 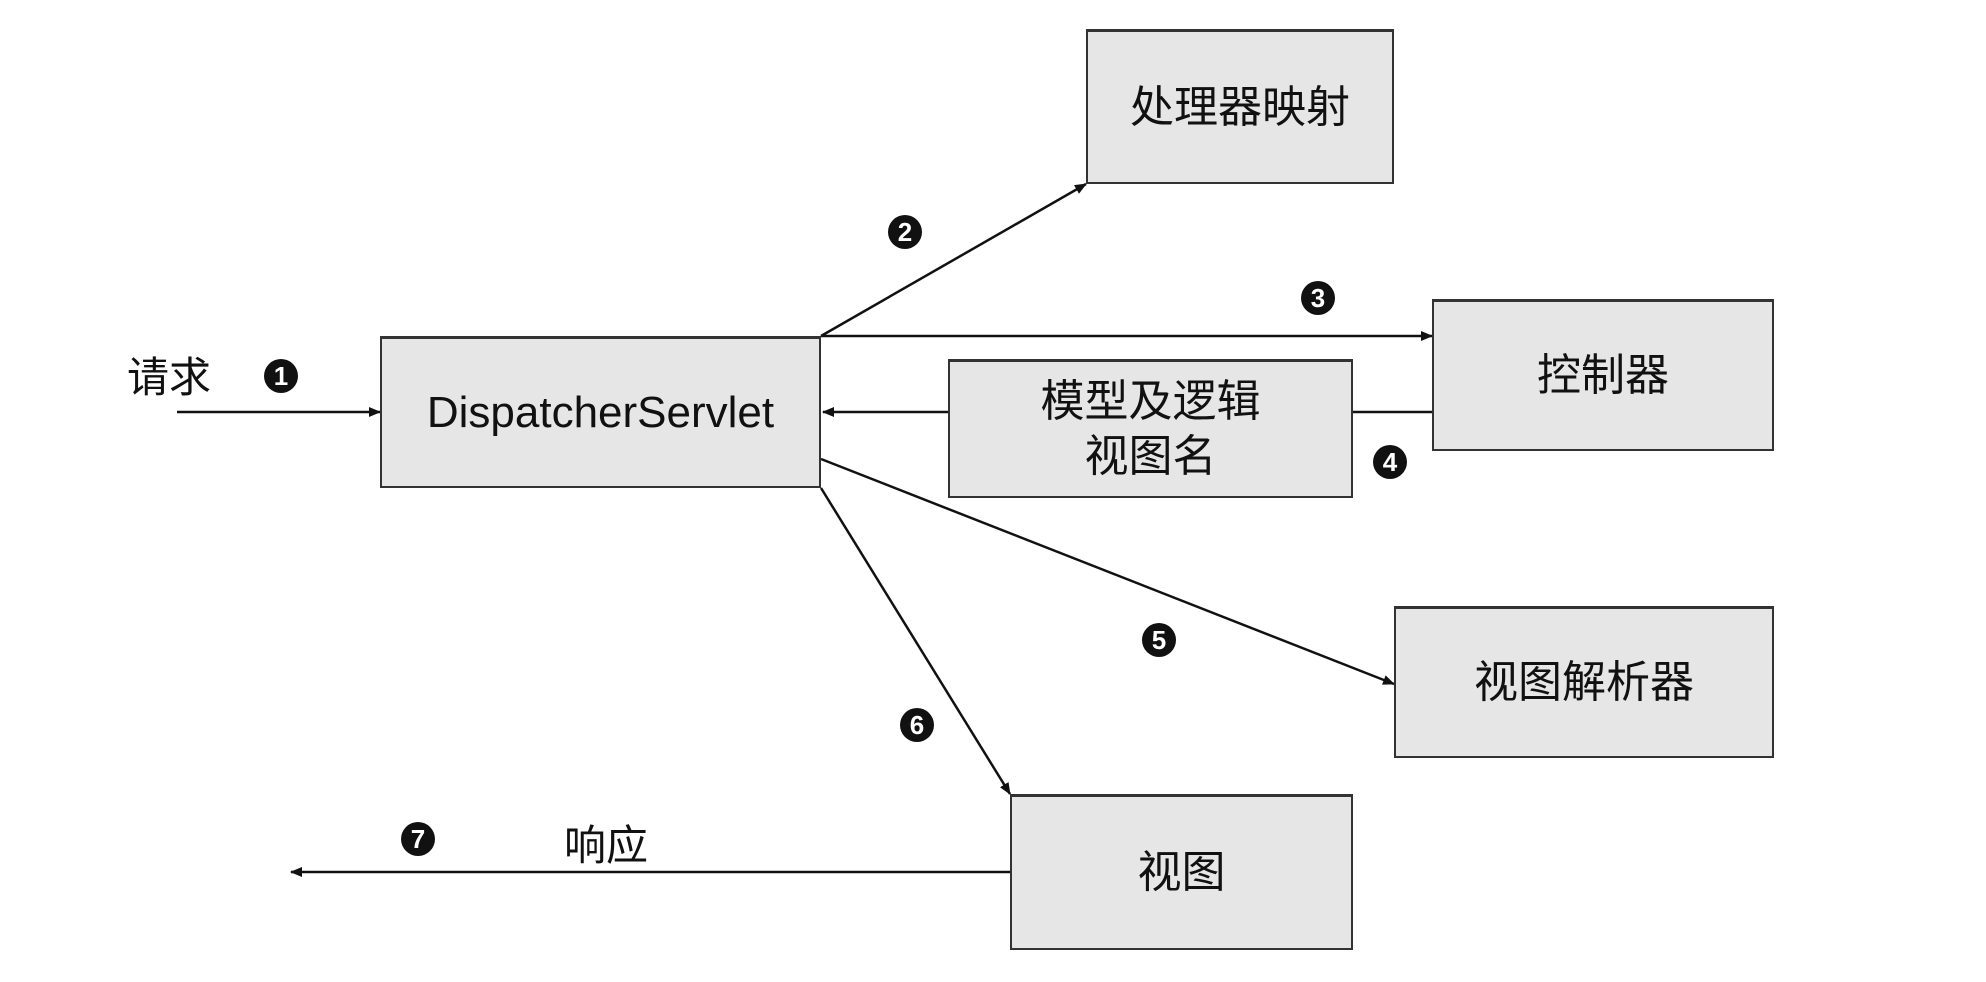 I want to click on step-2-badge: 2, so click(x=905, y=232).